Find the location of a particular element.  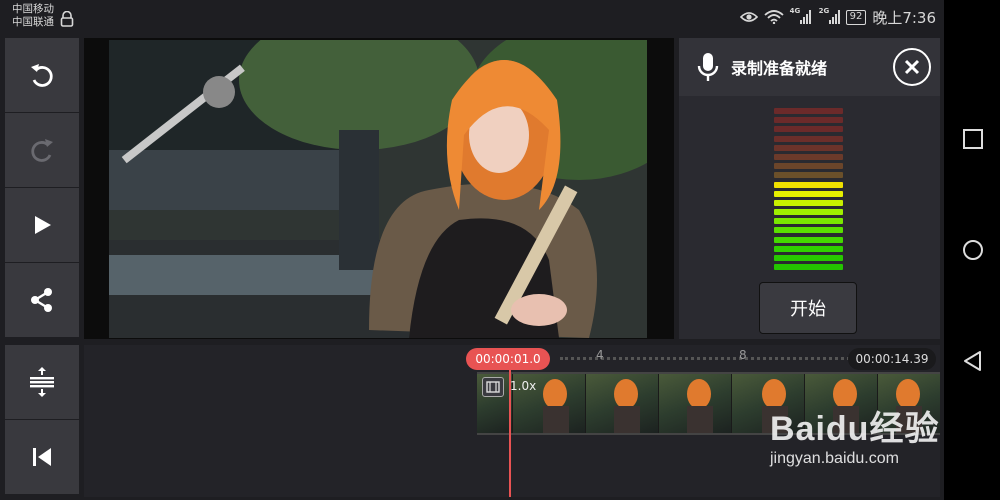

close-icon is located at coordinates (912, 67).